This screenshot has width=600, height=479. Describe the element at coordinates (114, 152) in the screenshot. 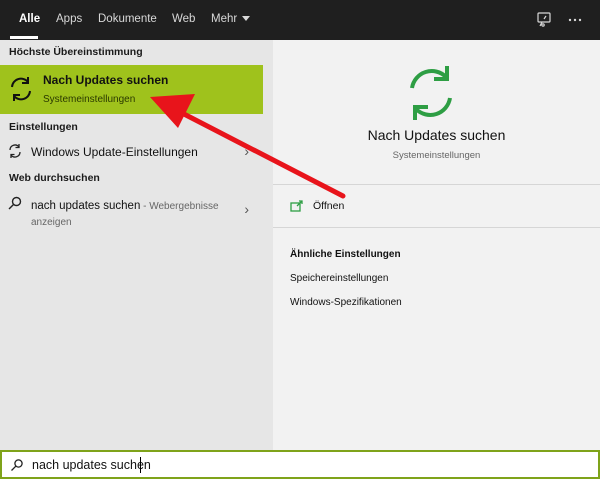

I see `result-label: Windows Update-Einstellungen` at that location.